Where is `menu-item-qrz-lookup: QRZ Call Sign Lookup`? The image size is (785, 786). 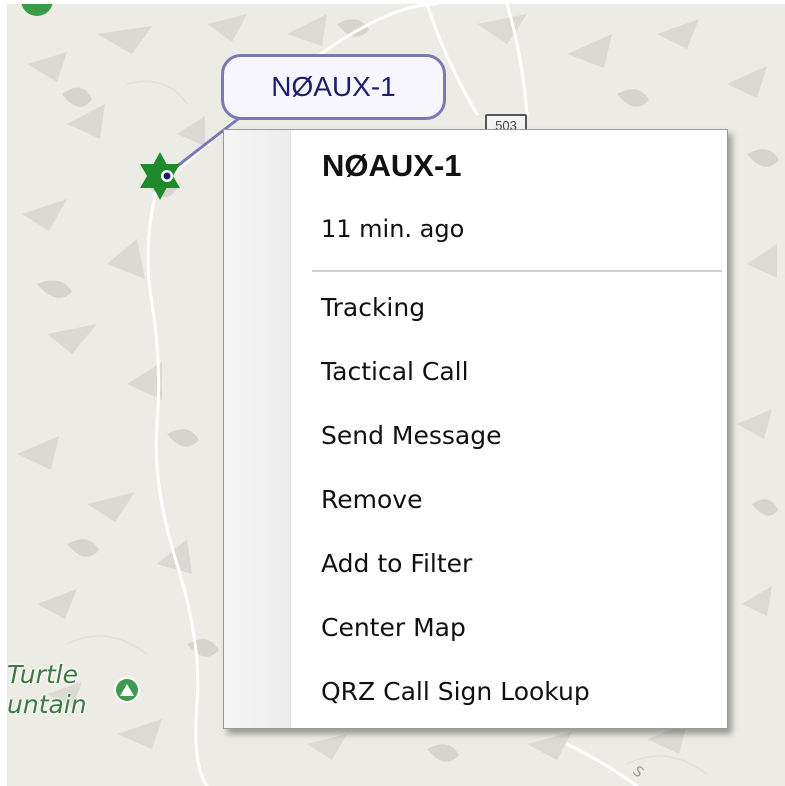 menu-item-qrz-lookup: QRZ Call Sign Lookup is located at coordinates (508, 692).